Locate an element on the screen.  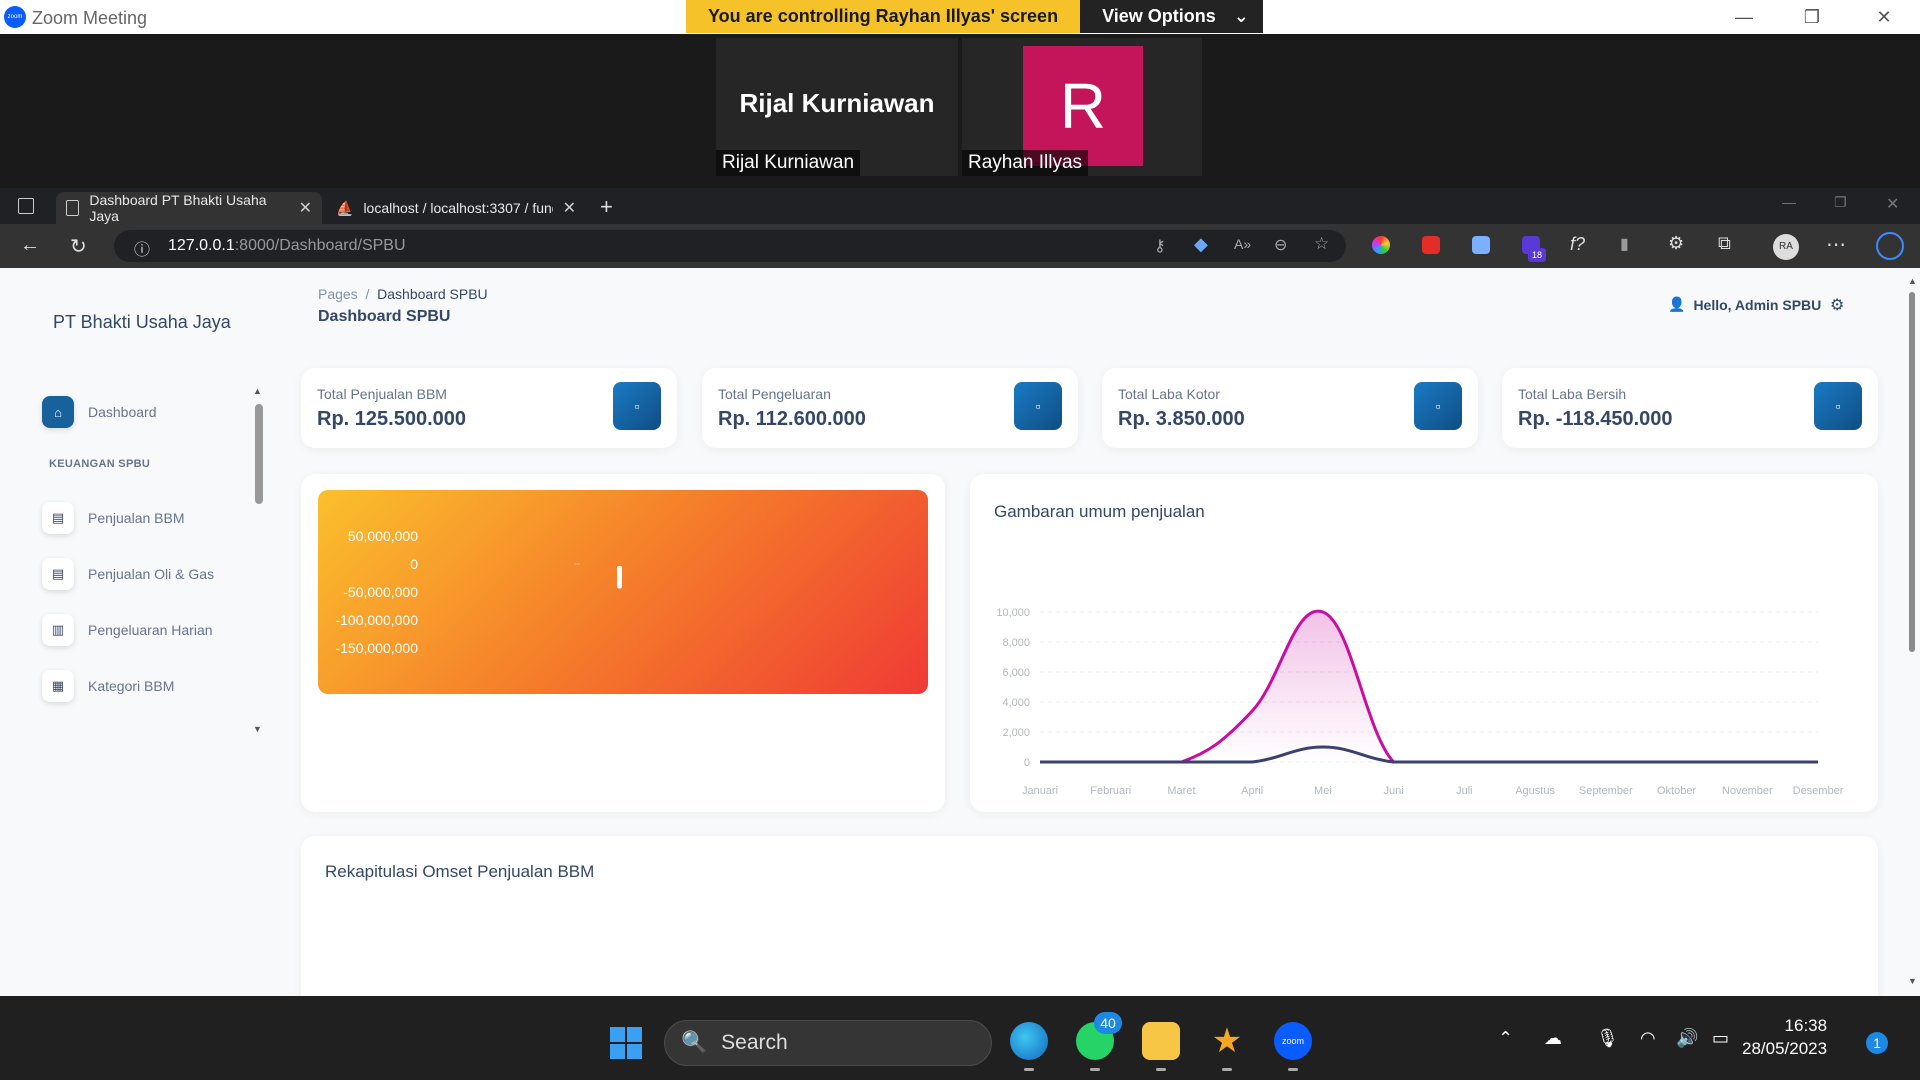
participant-display-name: Rijal Kurniawan is located at coordinates (837, 103).